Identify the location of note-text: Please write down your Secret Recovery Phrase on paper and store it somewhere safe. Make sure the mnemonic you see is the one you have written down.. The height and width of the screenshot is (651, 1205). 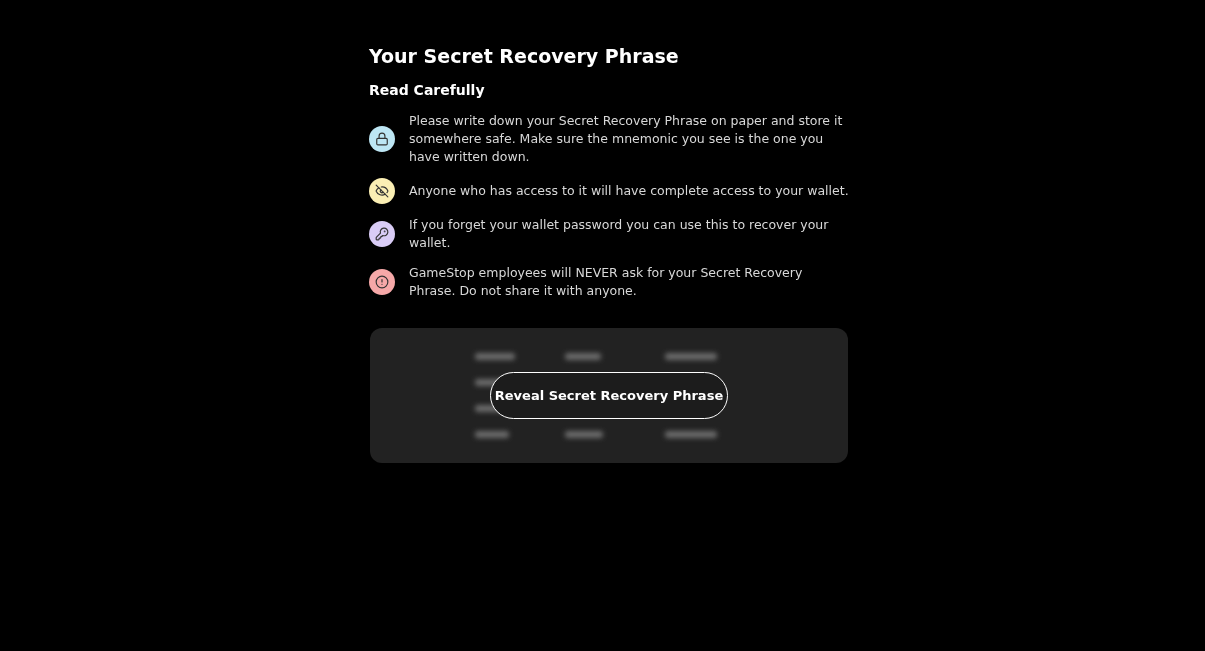
(626, 139).